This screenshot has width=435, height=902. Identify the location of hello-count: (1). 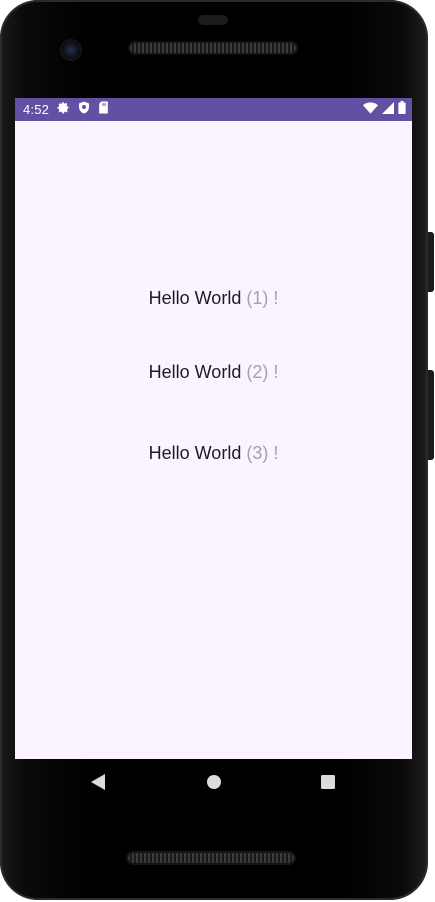
(257, 298).